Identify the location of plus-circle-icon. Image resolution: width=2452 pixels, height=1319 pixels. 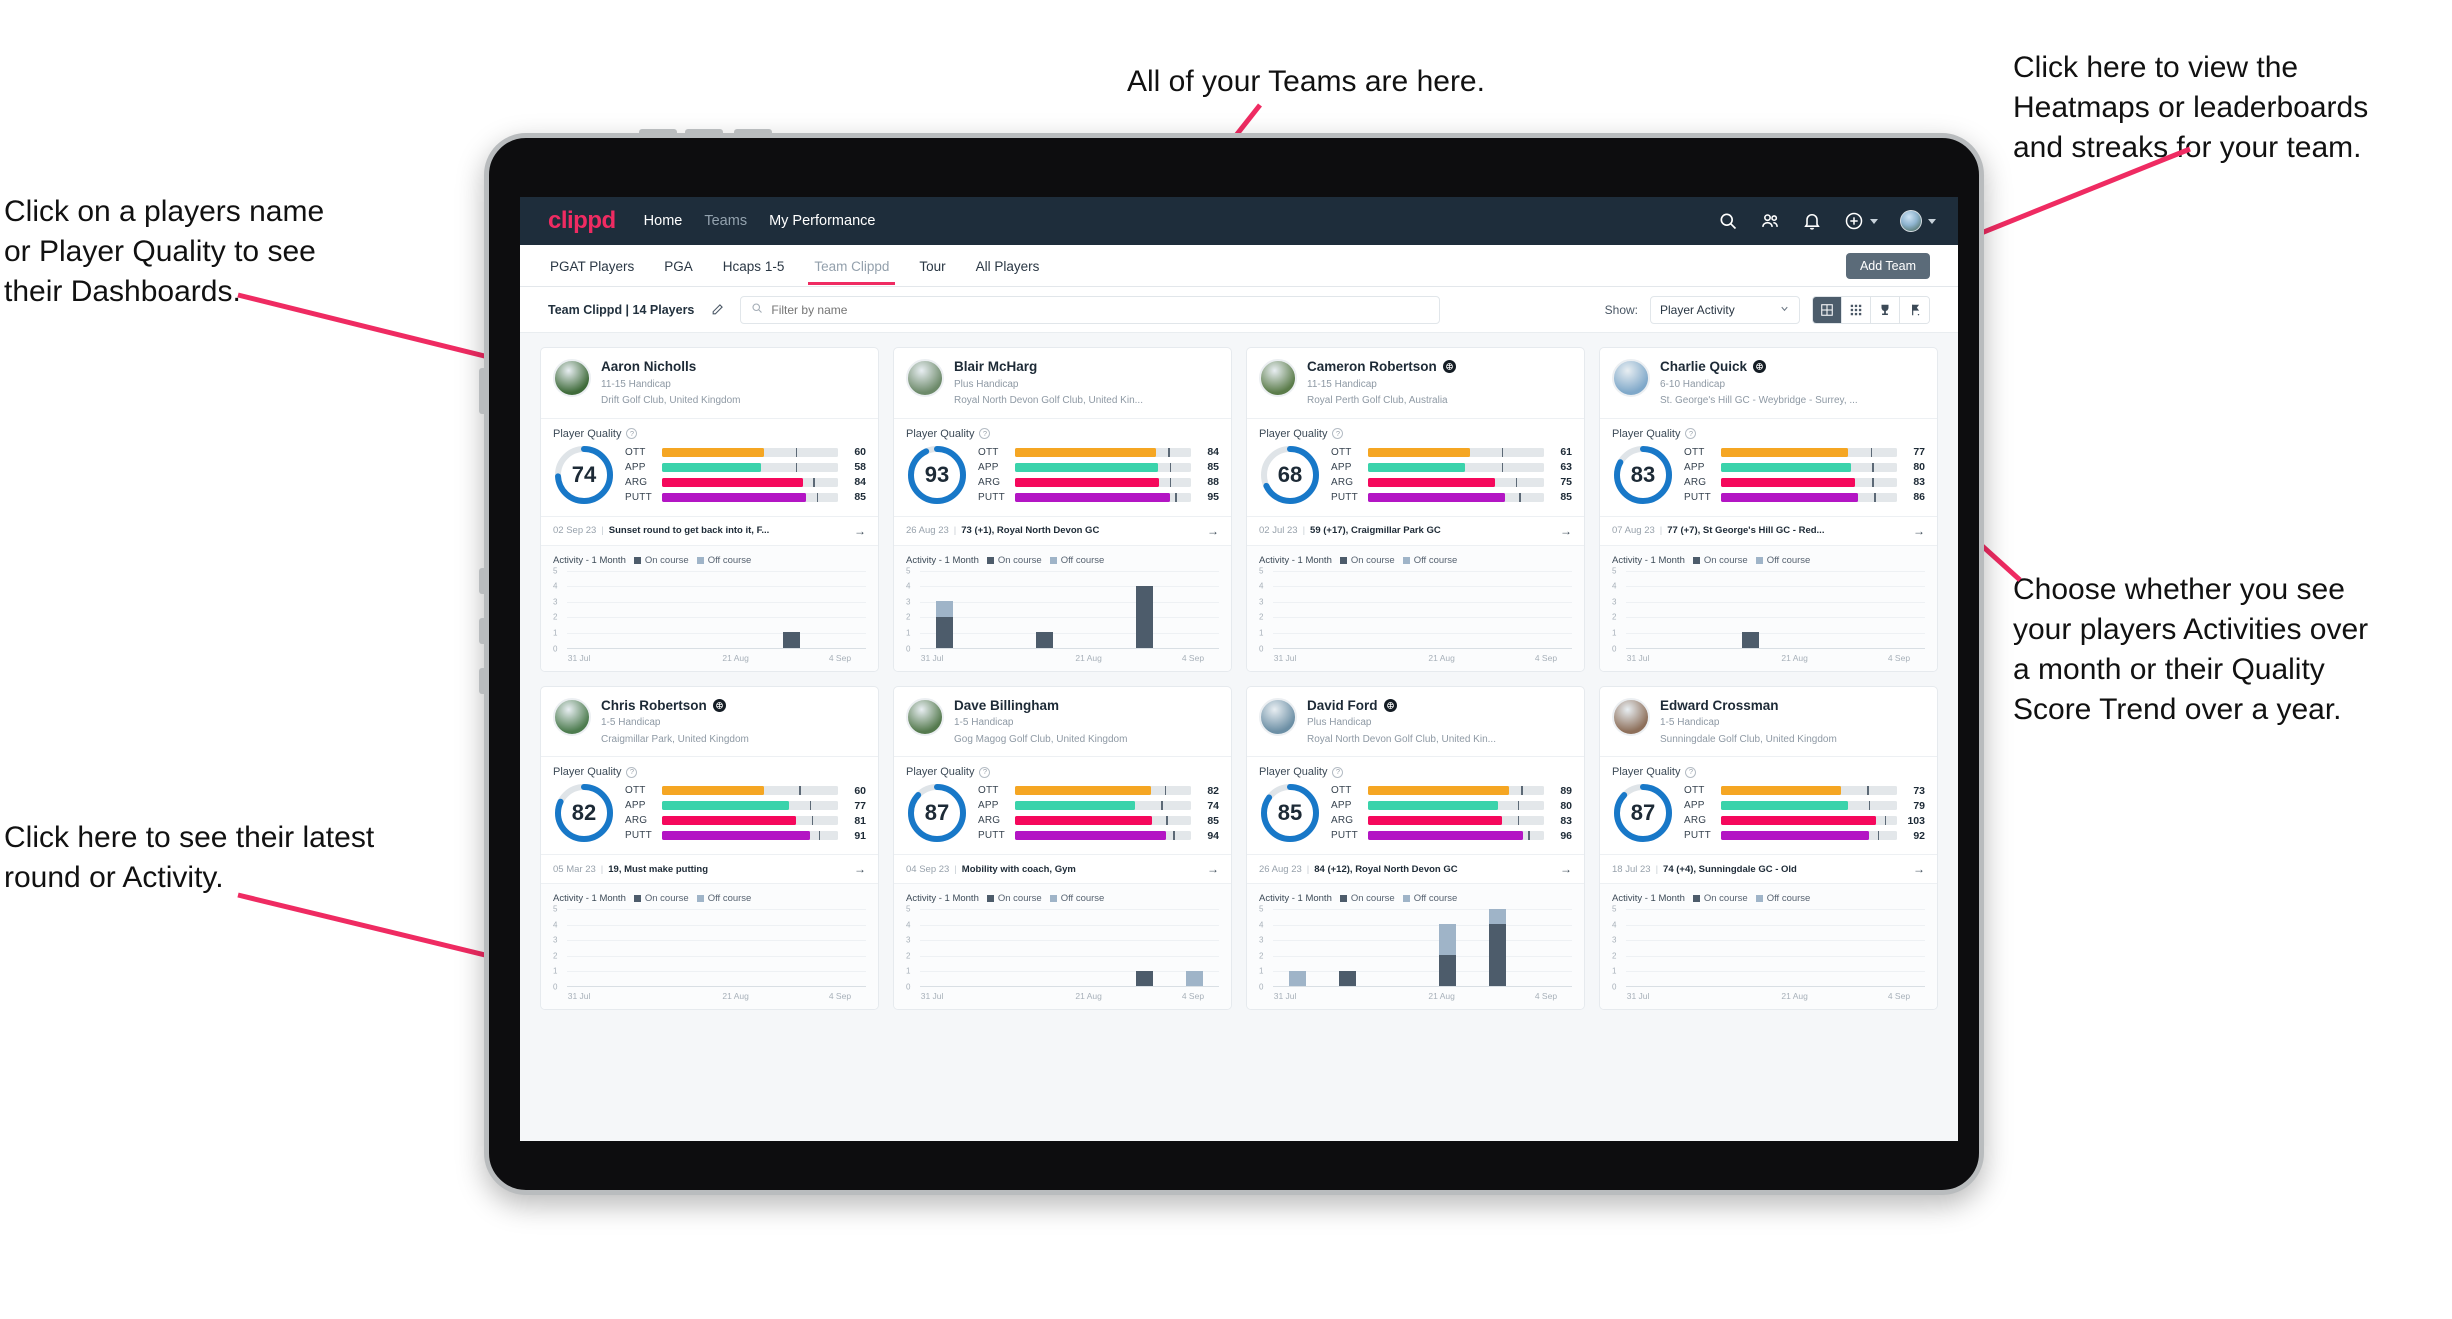
(1854, 221).